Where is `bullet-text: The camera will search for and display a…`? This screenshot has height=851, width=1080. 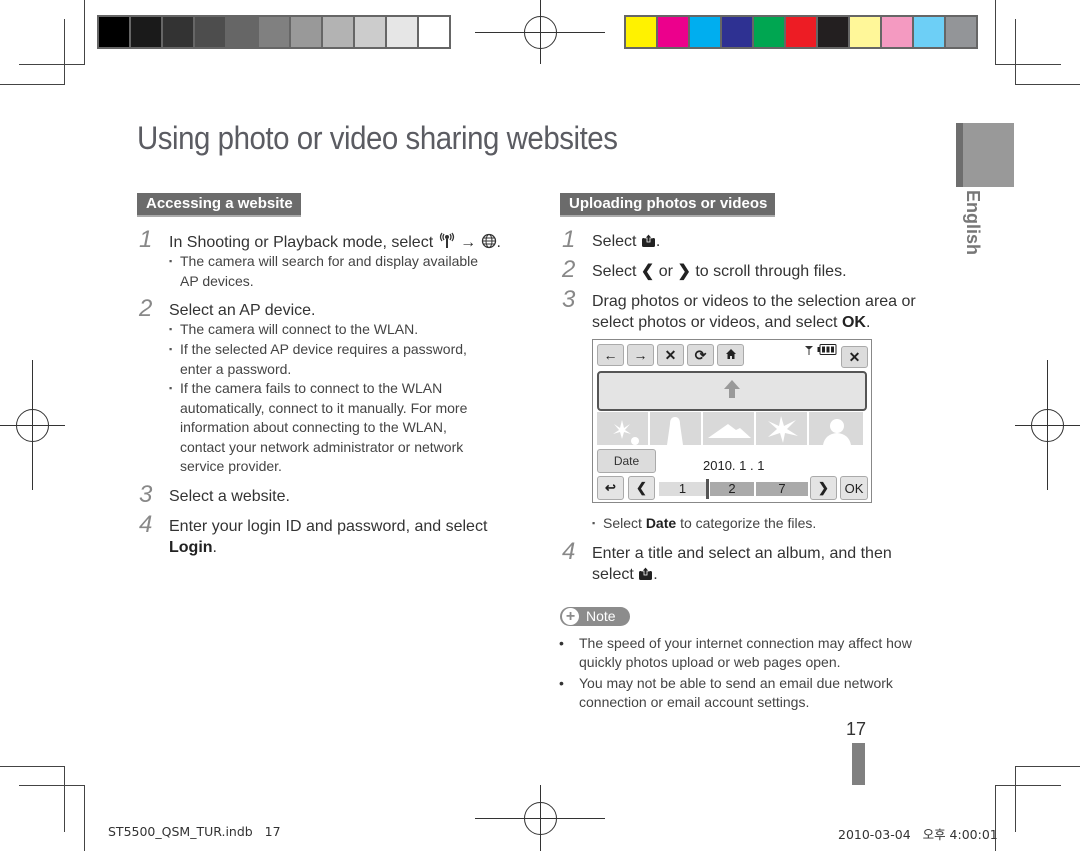 bullet-text: The camera will search for and display a… is located at coordinates (329, 261).